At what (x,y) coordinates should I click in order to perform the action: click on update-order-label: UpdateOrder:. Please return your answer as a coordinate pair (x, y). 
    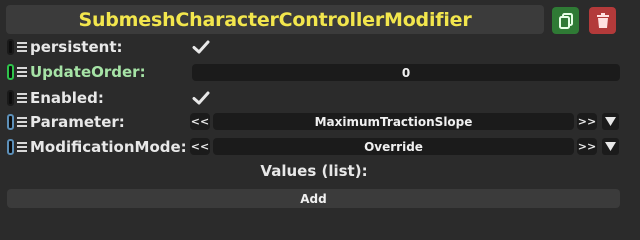
    Looking at the image, I should click on (88, 72).